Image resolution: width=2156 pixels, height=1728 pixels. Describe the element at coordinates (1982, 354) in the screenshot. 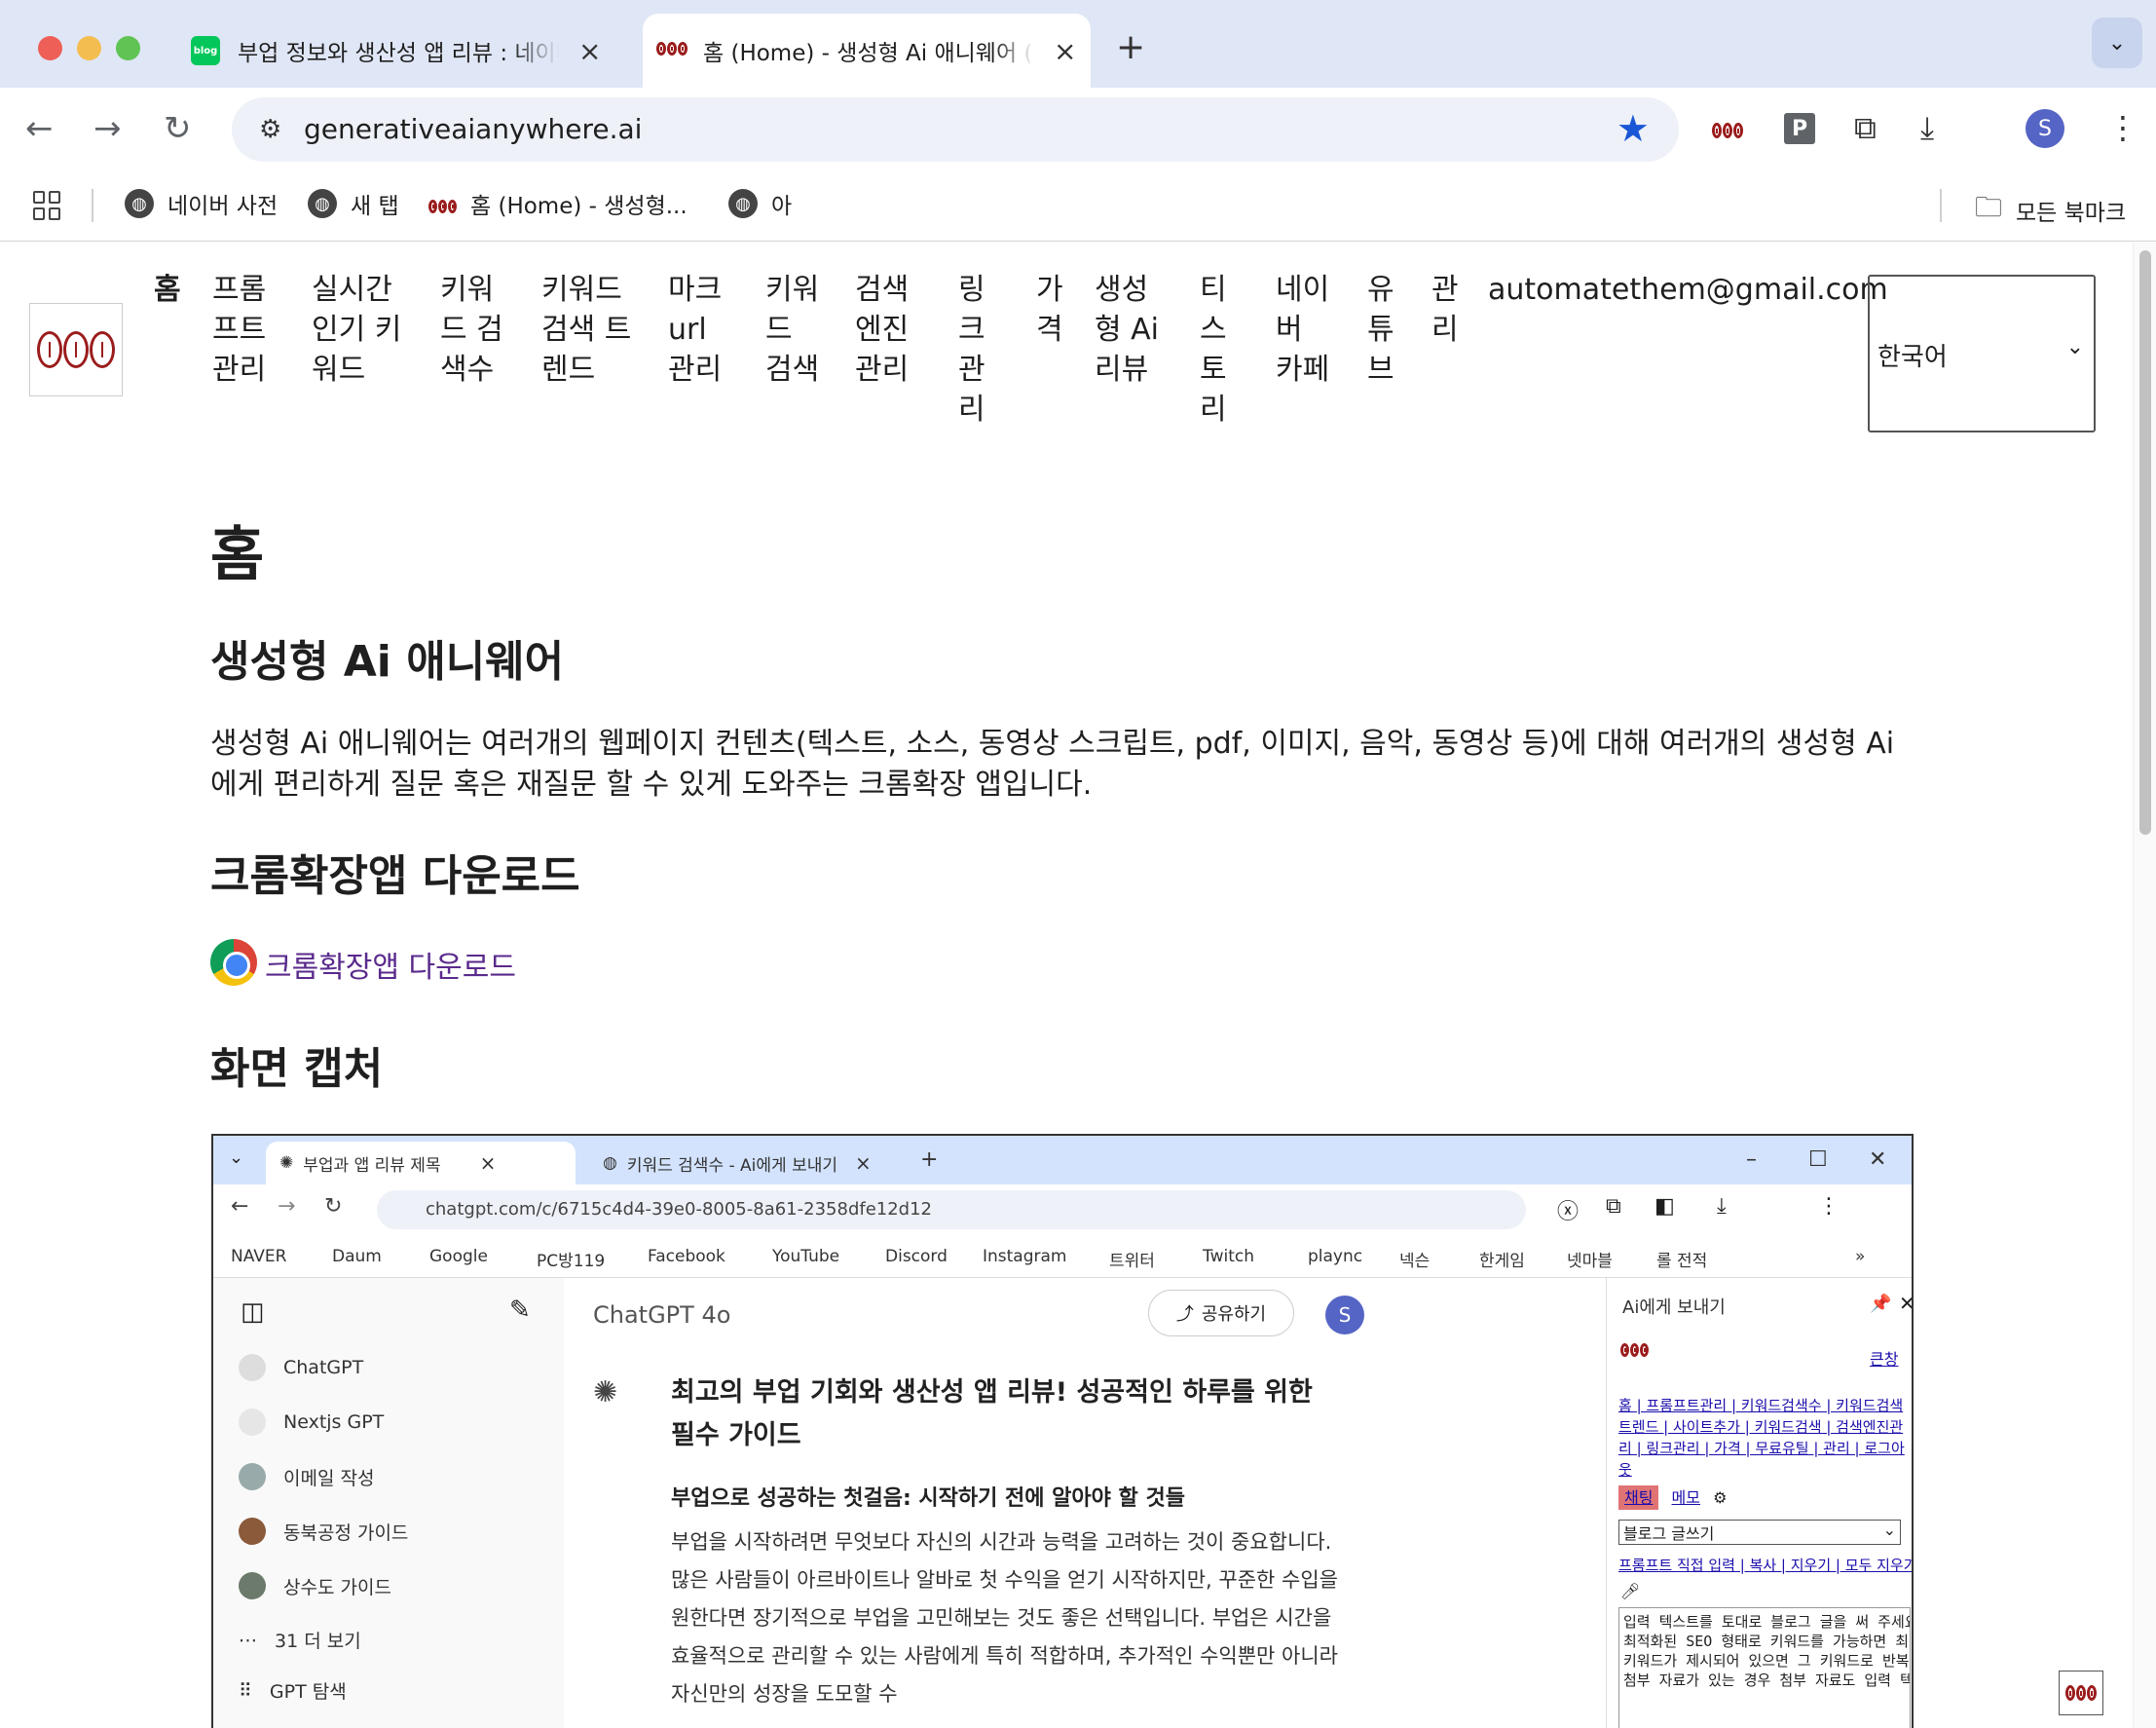

I see `language-select: 한국어 ⌄` at that location.